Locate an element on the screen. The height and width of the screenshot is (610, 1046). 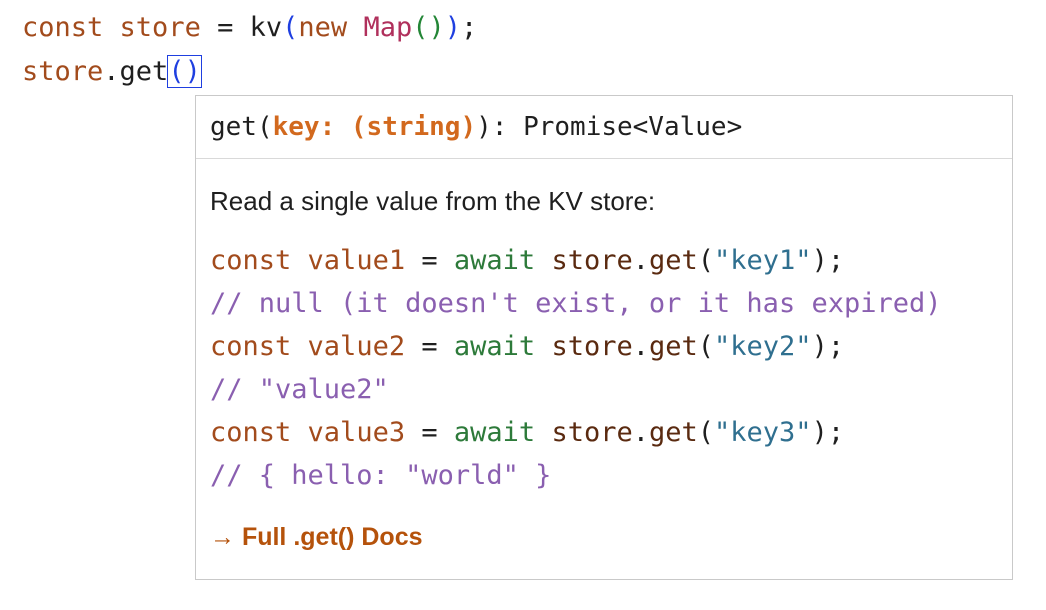
keyword-new: new is located at coordinates (323, 27).